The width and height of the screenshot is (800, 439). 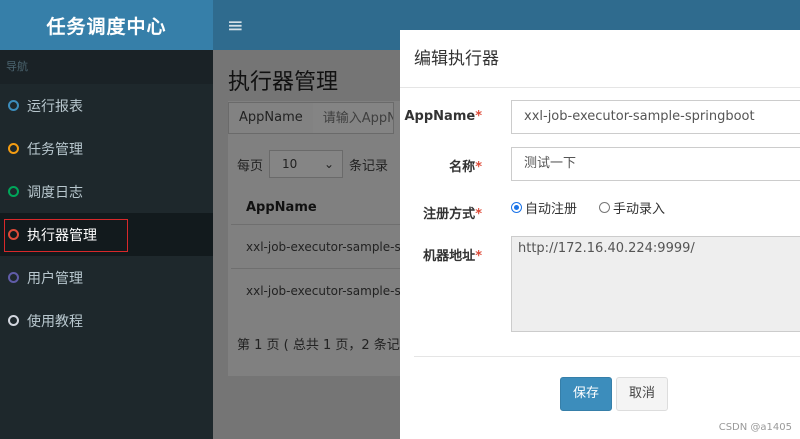 What do you see at coordinates (250, 166) in the screenshot?
I see `len-prefix: 每页` at bounding box center [250, 166].